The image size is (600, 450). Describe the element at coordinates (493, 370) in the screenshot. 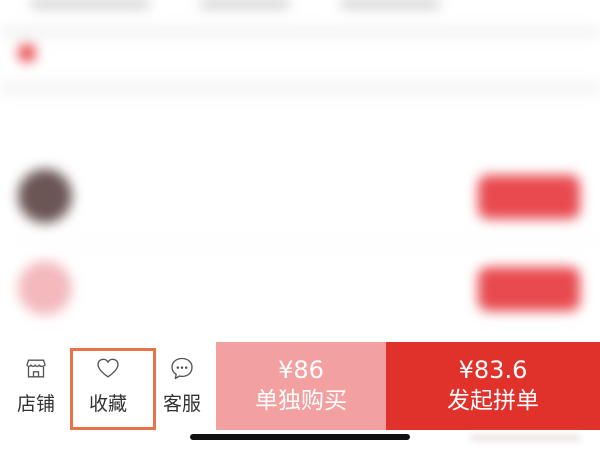

I see `group-buy-price: ¥83.6` at that location.